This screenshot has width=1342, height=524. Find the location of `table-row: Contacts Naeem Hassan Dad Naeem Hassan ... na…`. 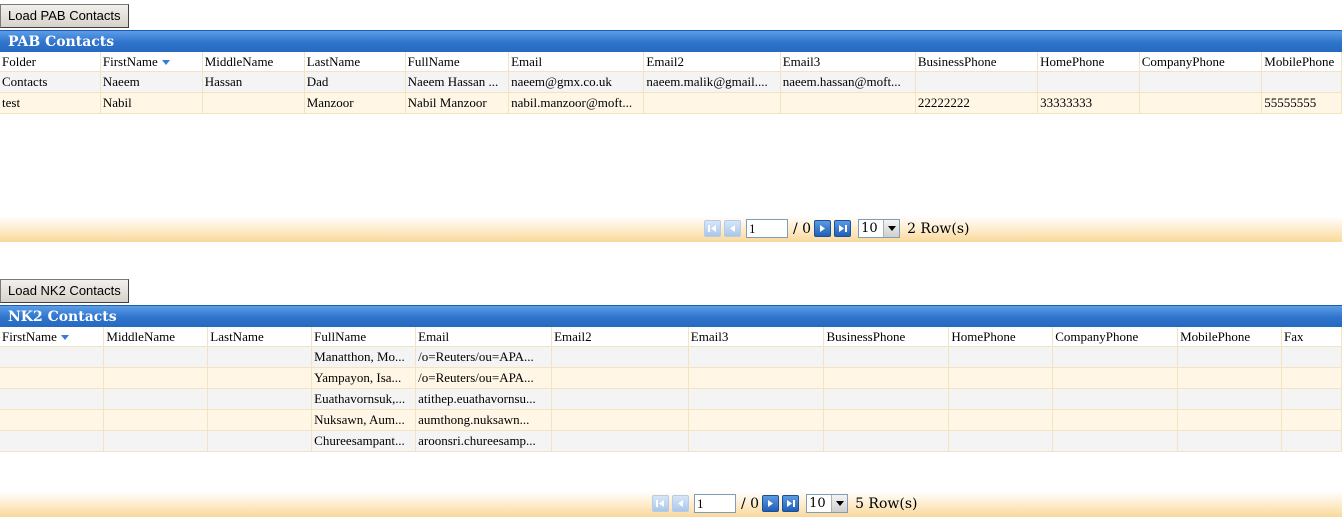

table-row: Contacts Naeem Hassan Dad Naeem Hassan ... na… is located at coordinates (671, 82).